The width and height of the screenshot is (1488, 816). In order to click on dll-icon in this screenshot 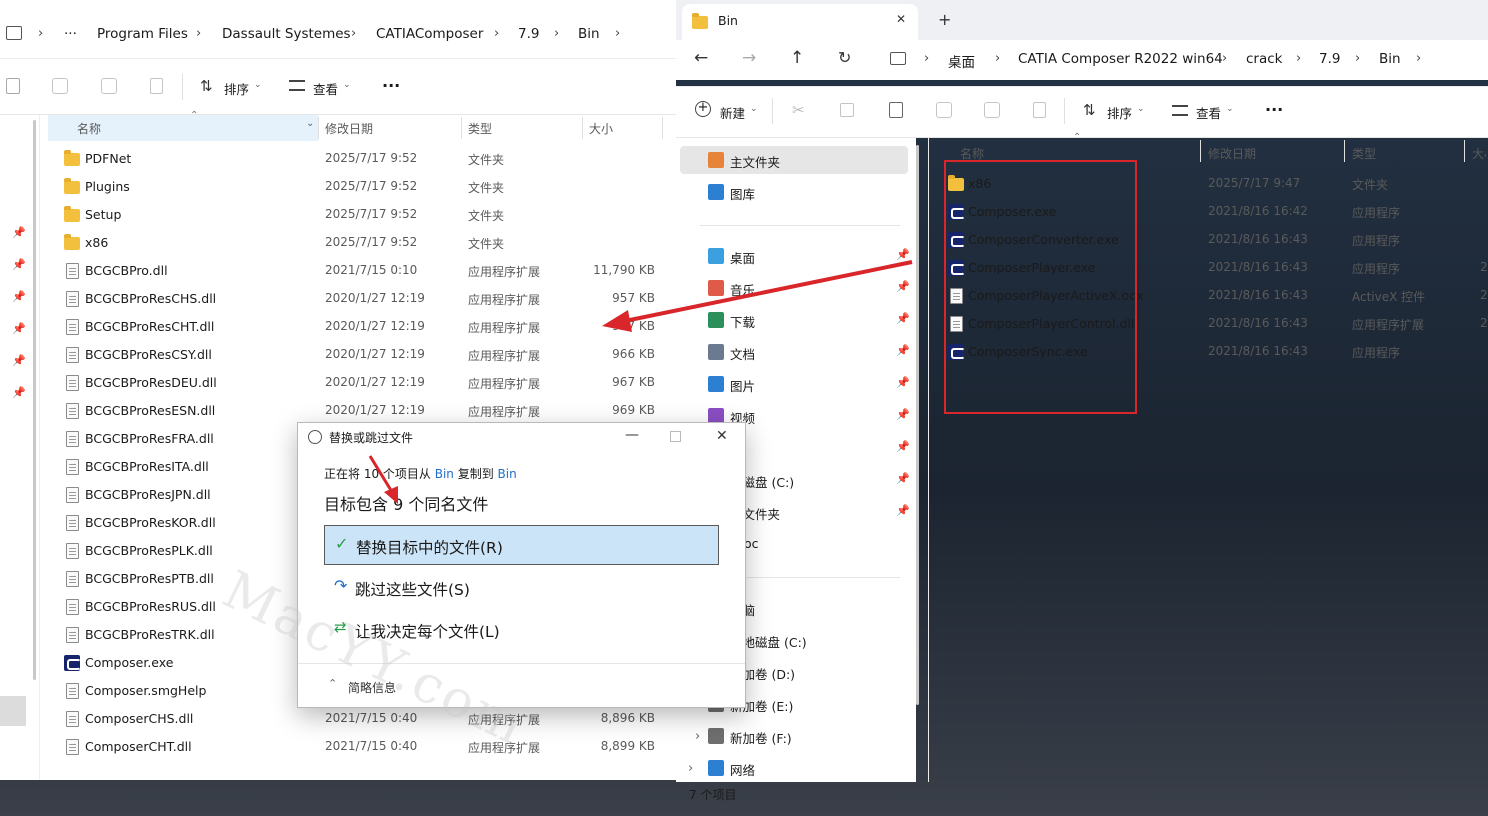, I will do `click(72, 355)`.